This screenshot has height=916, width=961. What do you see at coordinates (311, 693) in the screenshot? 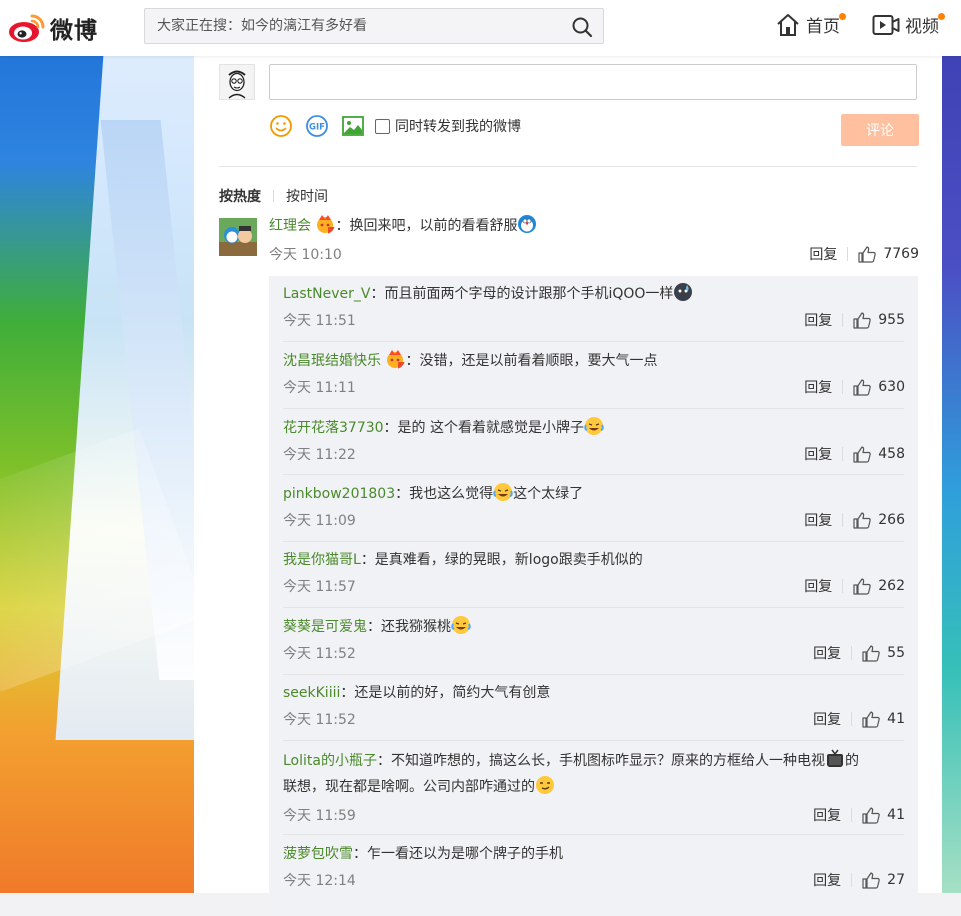
I see `reply-username: seekKiiii` at bounding box center [311, 693].